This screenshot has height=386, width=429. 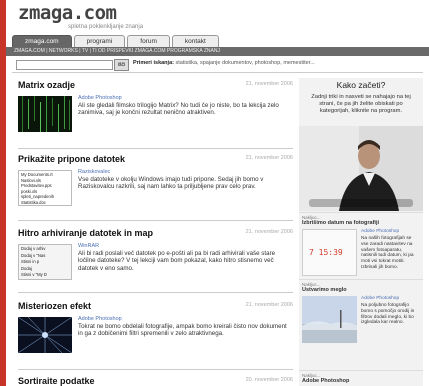 I want to click on clock-photo-thumbnail: 7 15:39, so click(x=329, y=252).